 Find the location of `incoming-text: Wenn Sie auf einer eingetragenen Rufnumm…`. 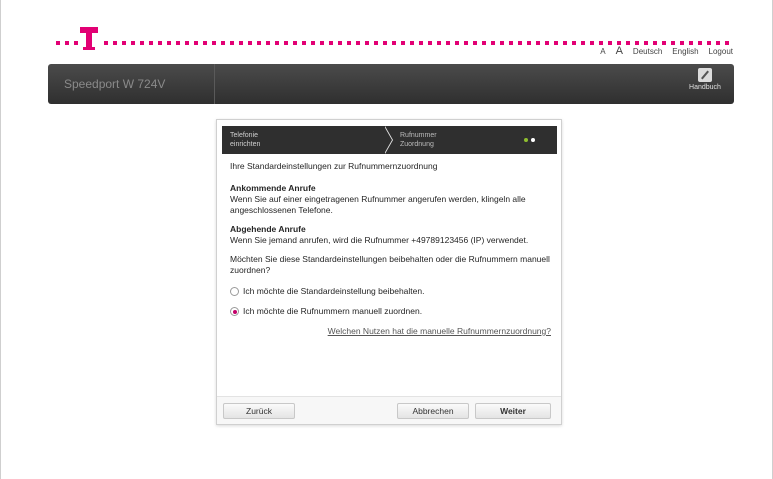

incoming-text: Wenn Sie auf einer eingetragenen Rufnumm… is located at coordinates (378, 204).